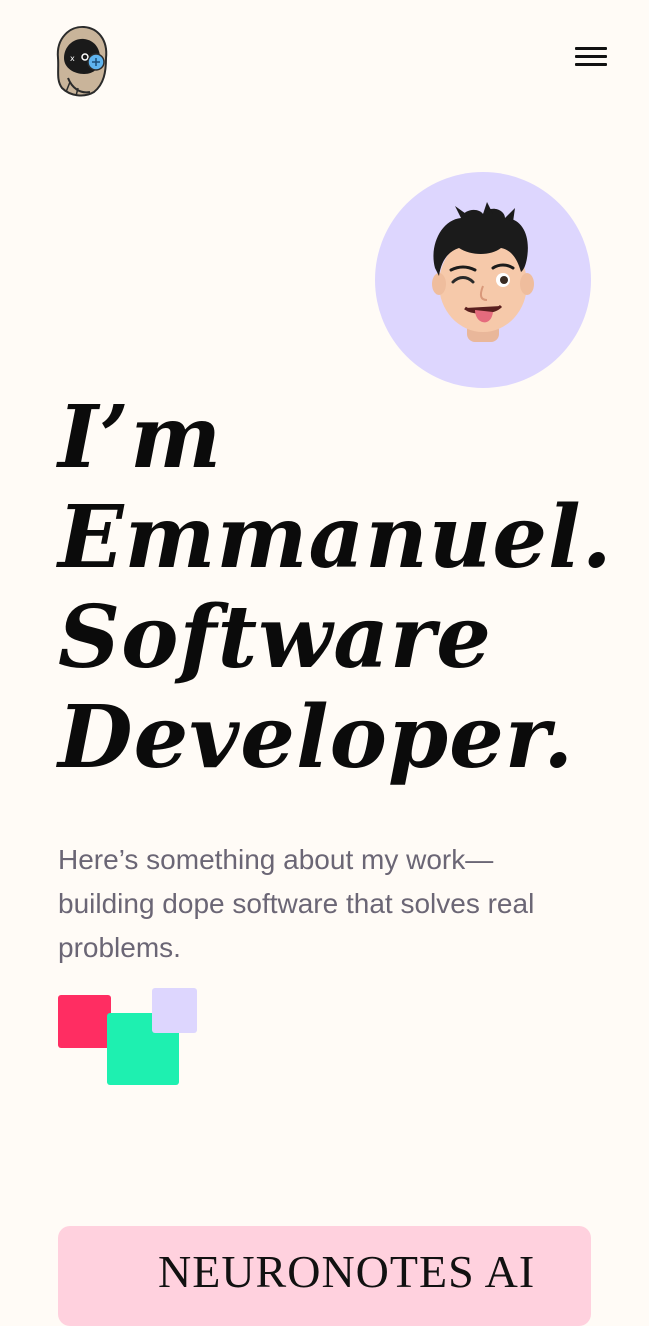  I want to click on avatar, so click(483, 280).